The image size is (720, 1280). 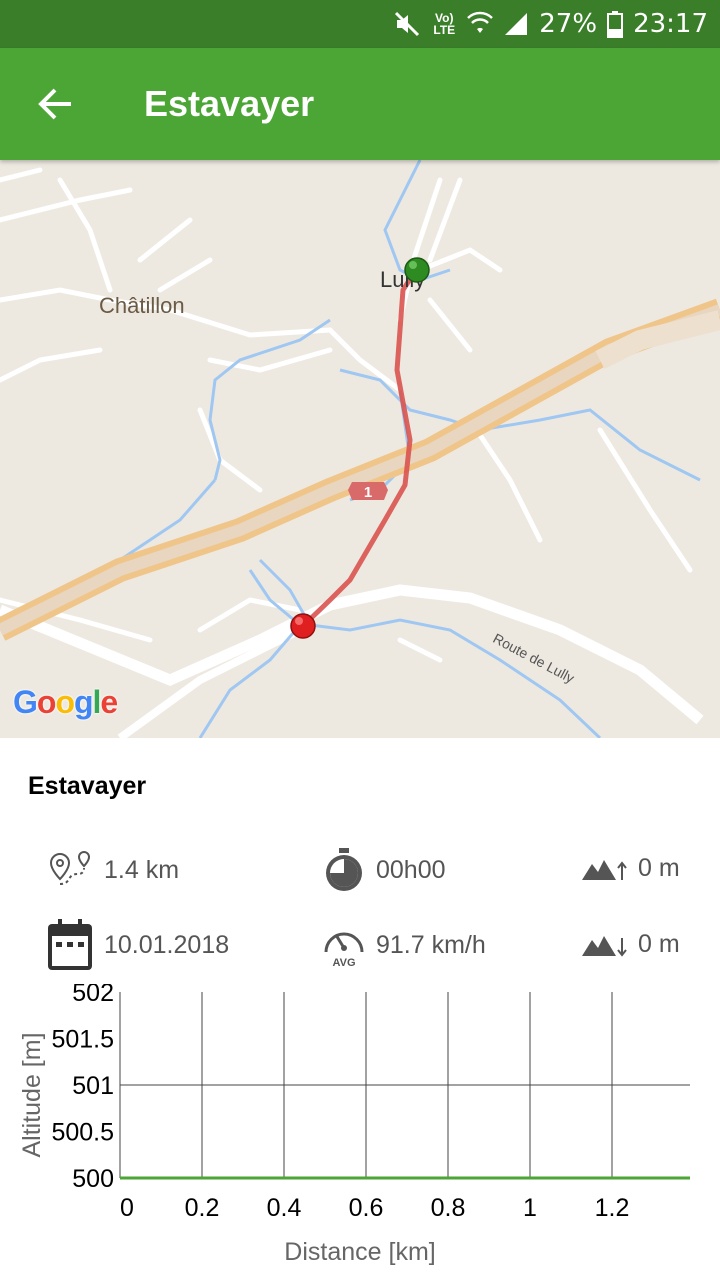 What do you see at coordinates (93, 995) in the screenshot?
I see `y-tick-label: 502` at bounding box center [93, 995].